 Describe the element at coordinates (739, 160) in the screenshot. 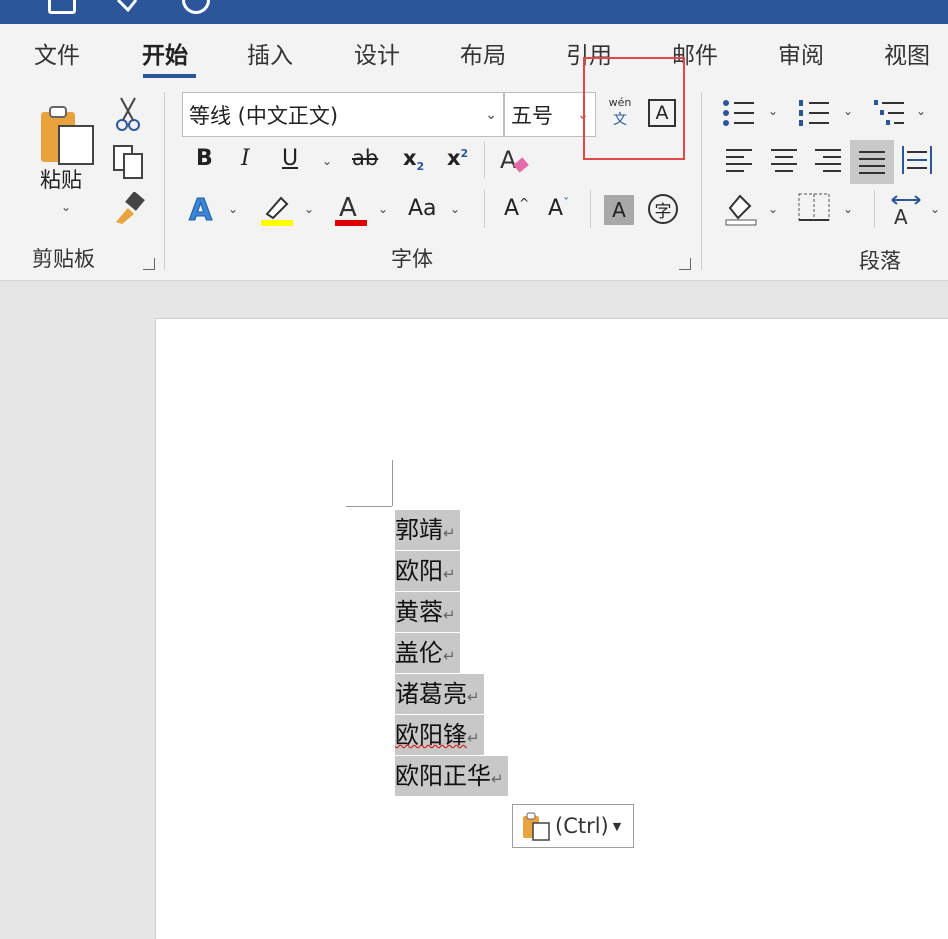

I see `align-left-icon` at that location.